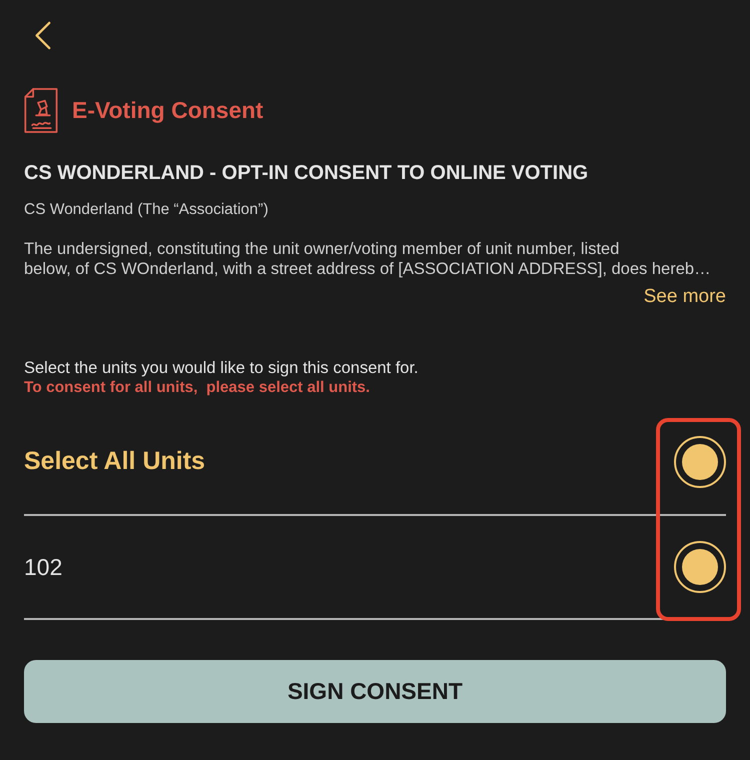  I want to click on document-subtitle: CS Wonderland (The “Association”), so click(147, 210).